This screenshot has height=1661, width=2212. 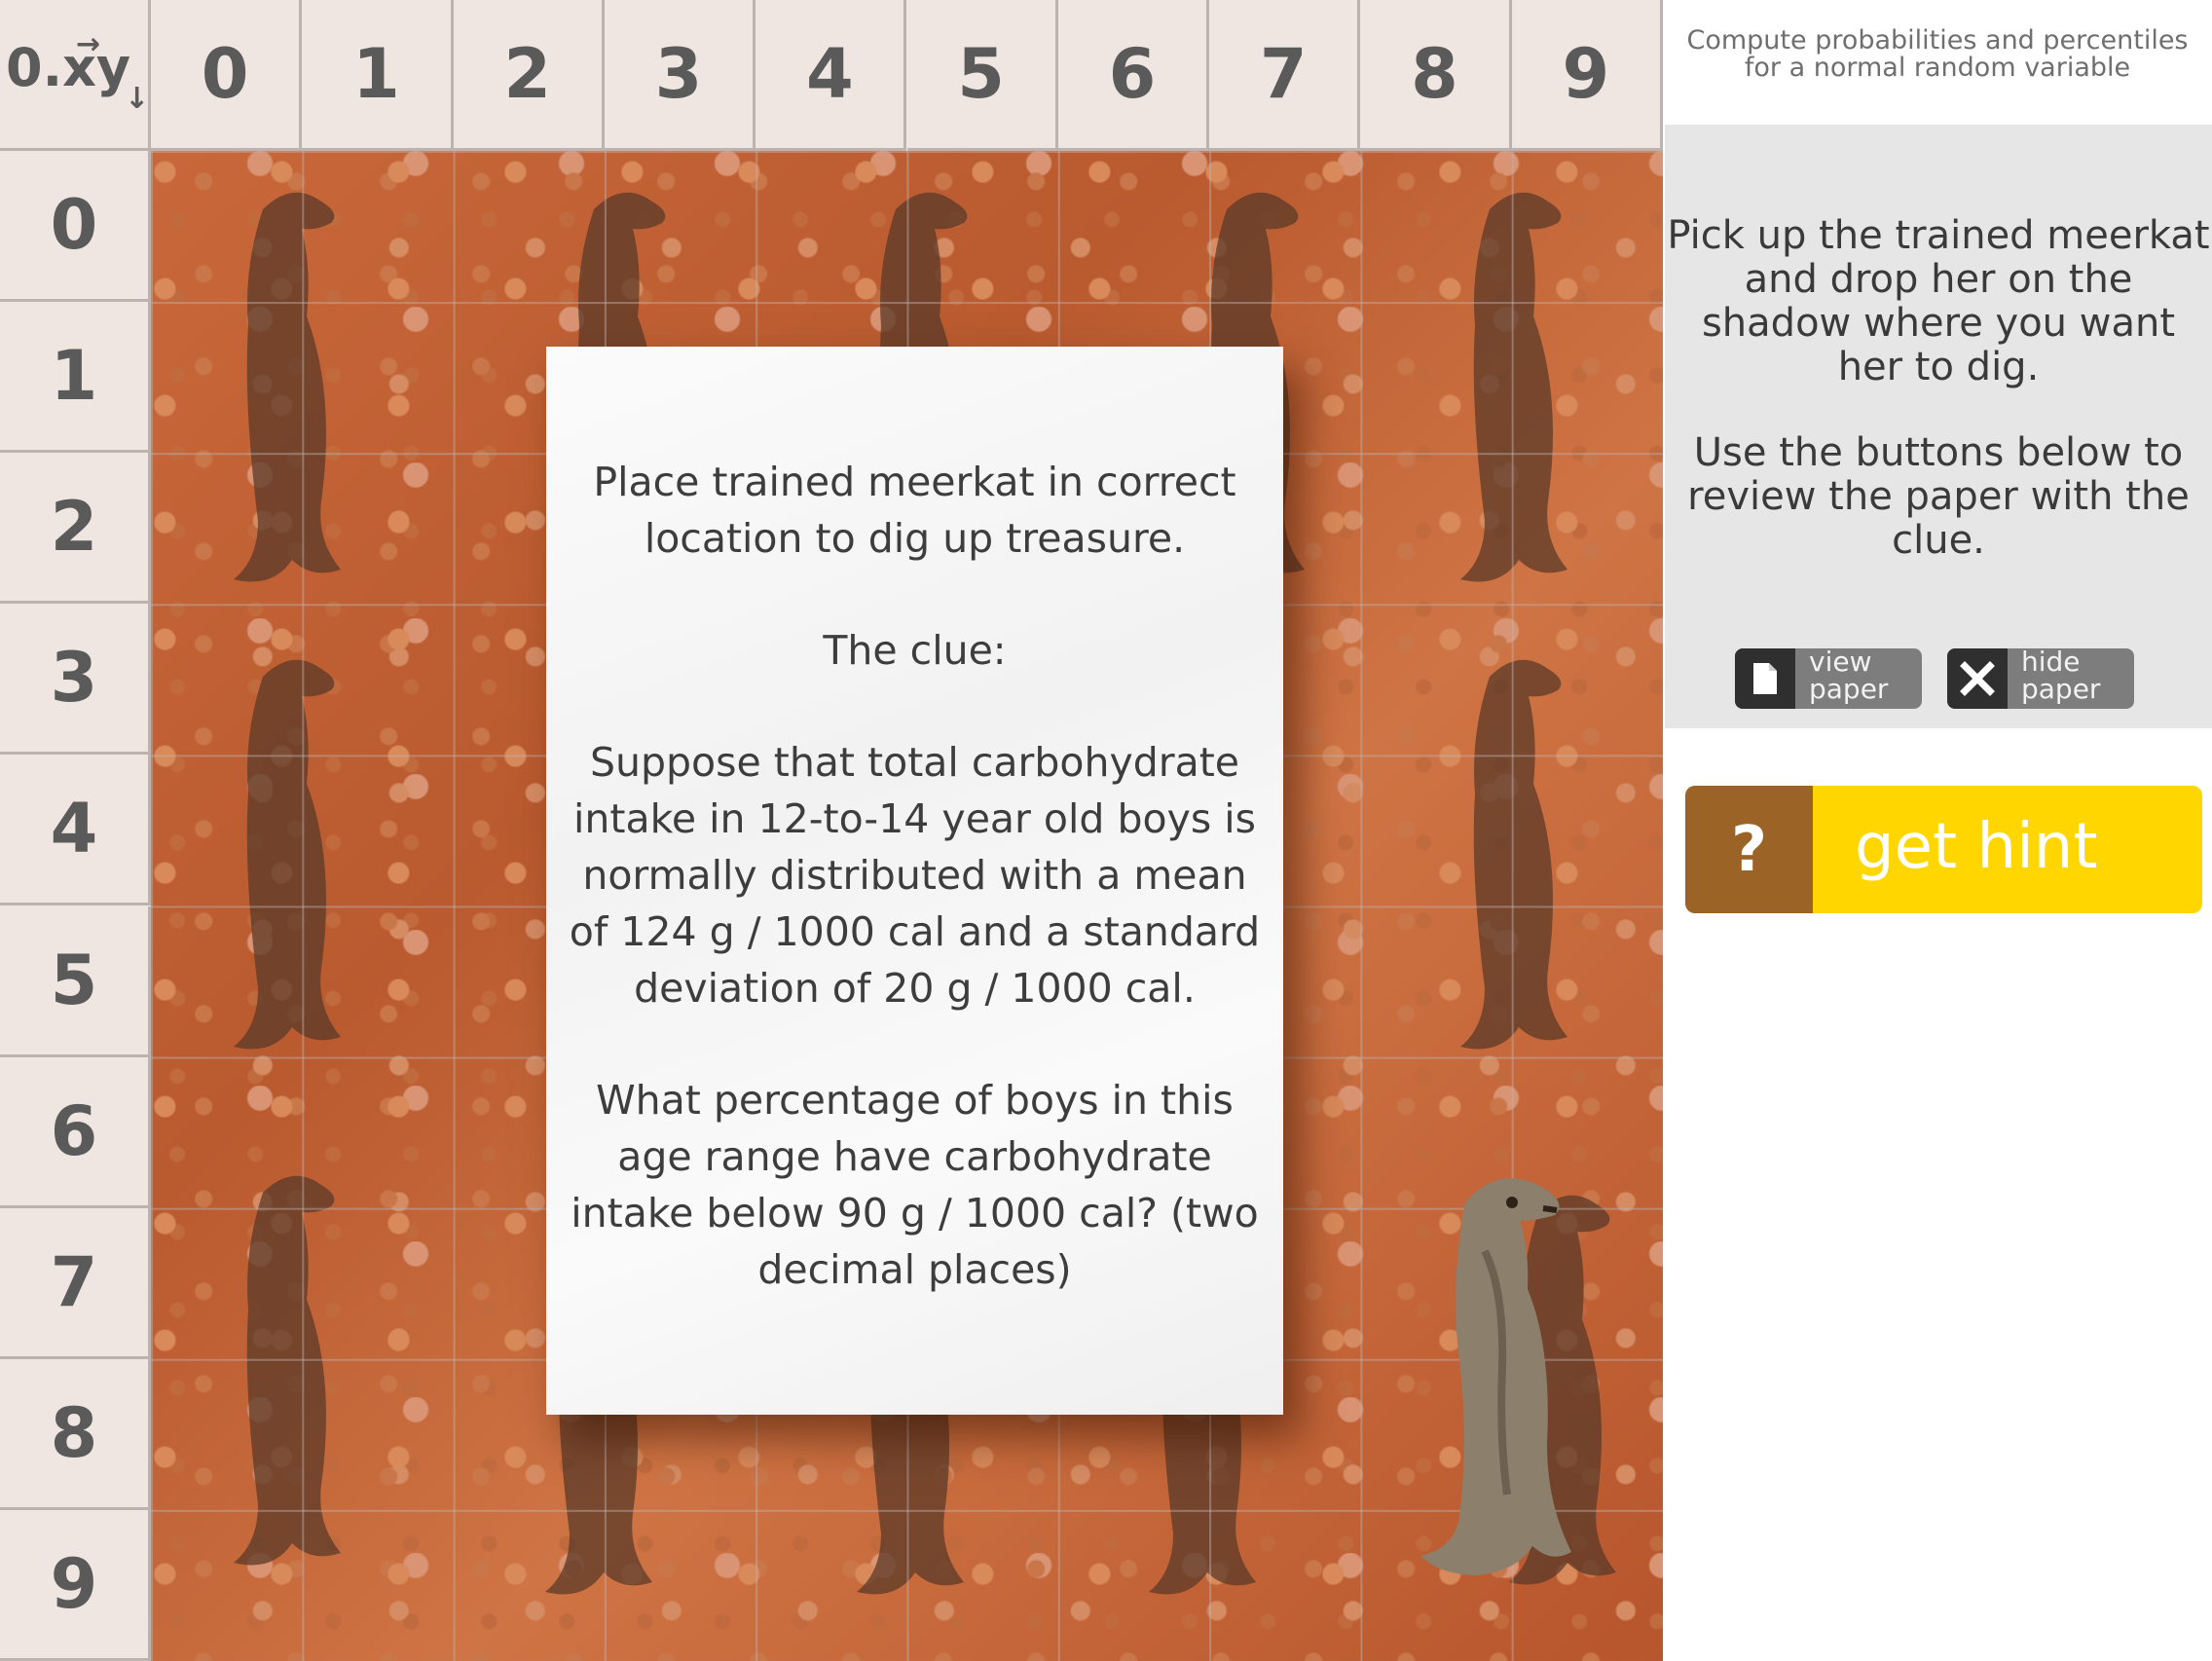 I want to click on column-header: 6, so click(x=1133, y=75).